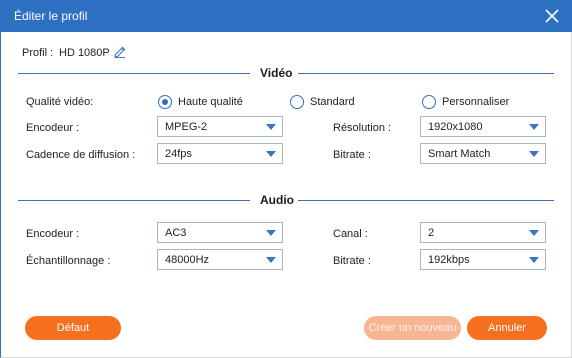  Describe the element at coordinates (176, 233) in the screenshot. I see `audio-encoder-value: AC3` at that location.